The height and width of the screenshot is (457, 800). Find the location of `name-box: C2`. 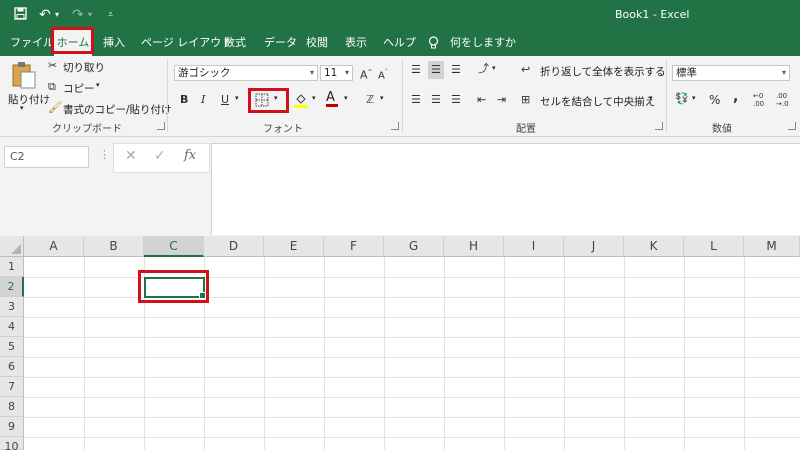

name-box: C2 is located at coordinates (46, 157).